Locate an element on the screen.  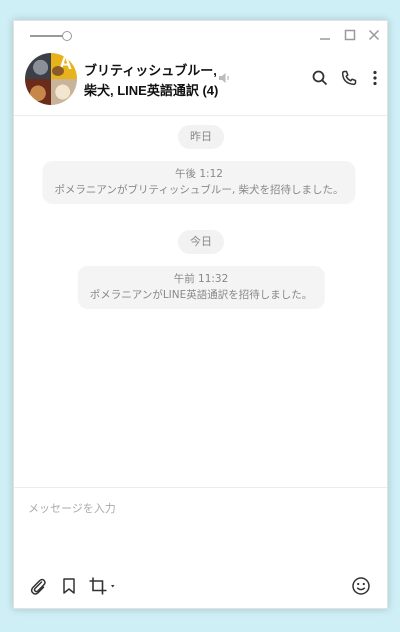
maximize-button is located at coordinates (350, 35).